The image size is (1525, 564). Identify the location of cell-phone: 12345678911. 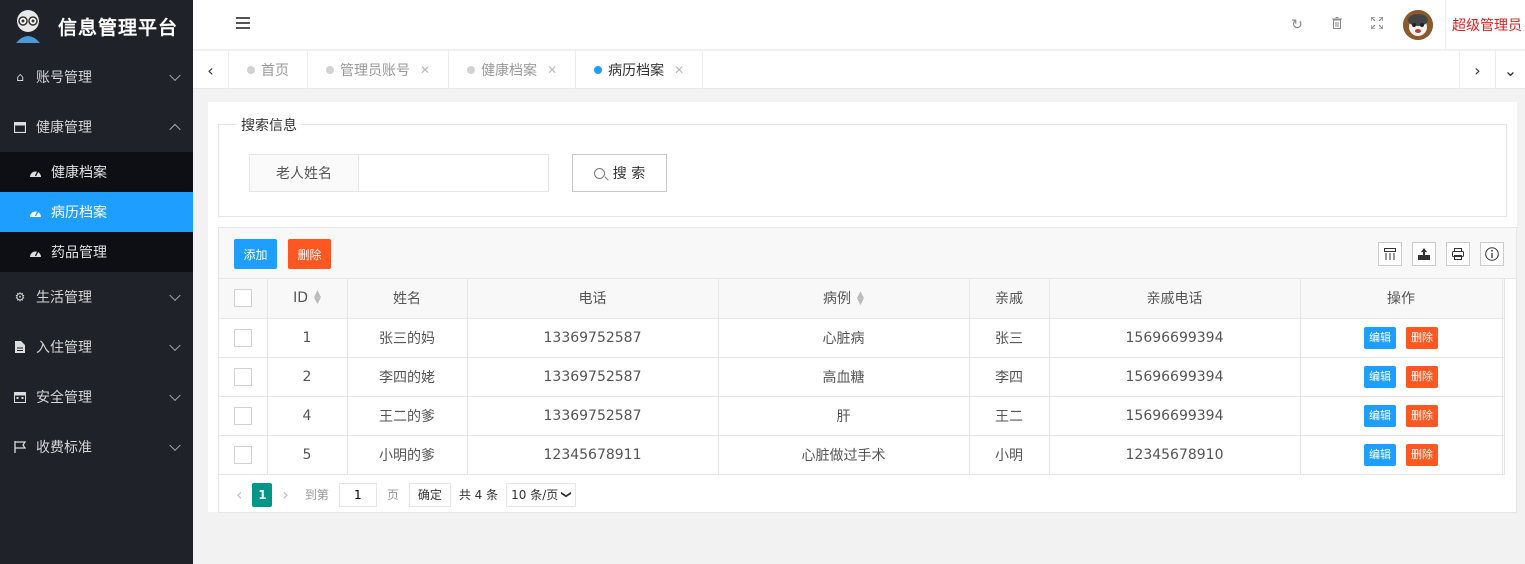
(593, 455).